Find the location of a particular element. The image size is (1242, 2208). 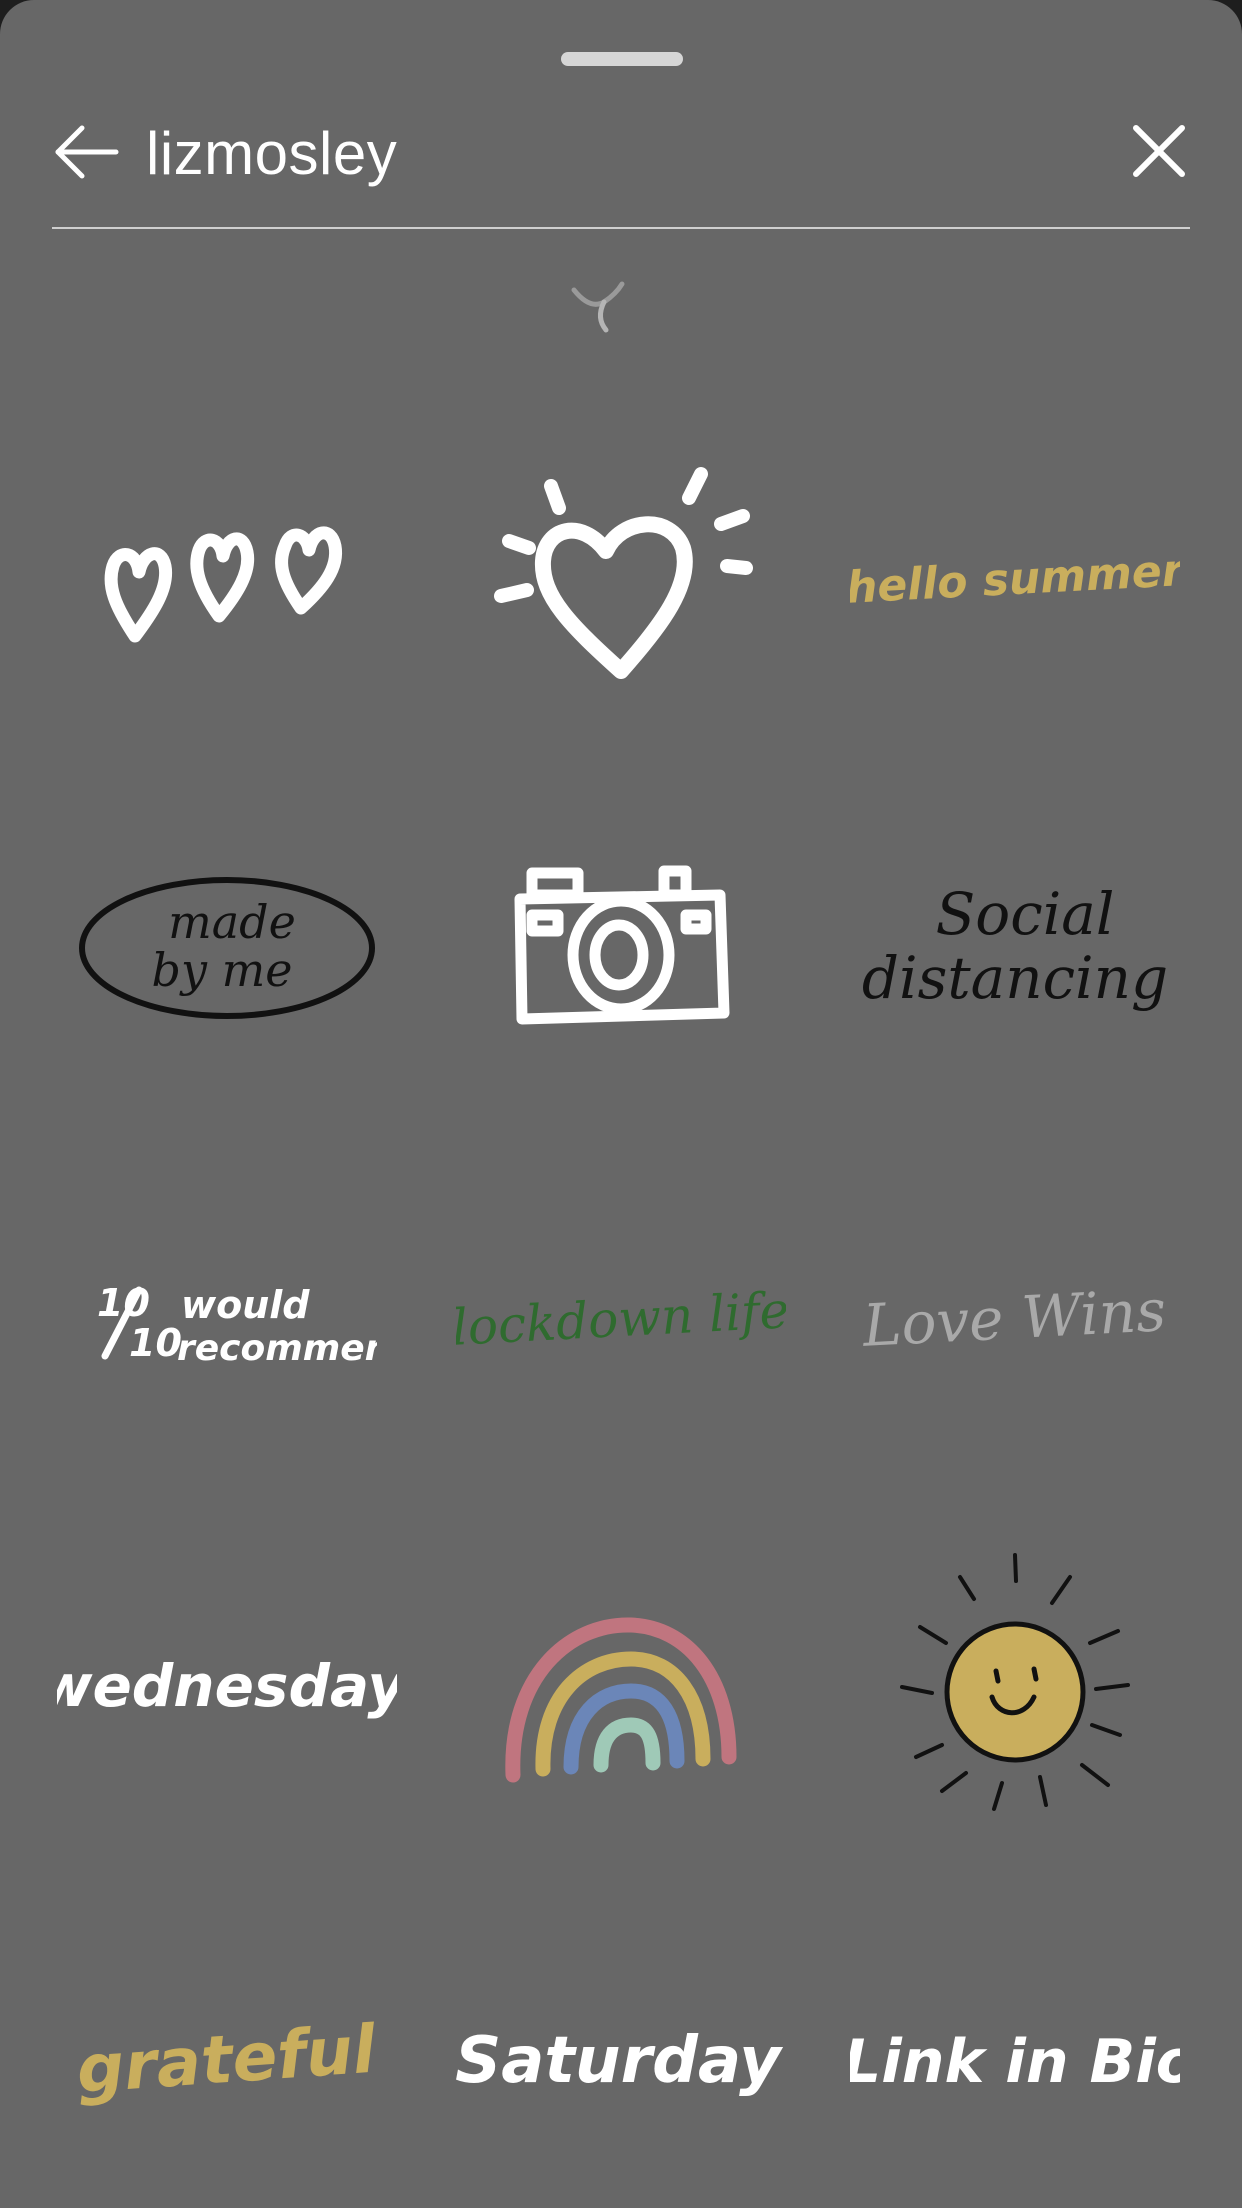

sticker-hello-summer: hello summer is located at coordinates (1015, 576).